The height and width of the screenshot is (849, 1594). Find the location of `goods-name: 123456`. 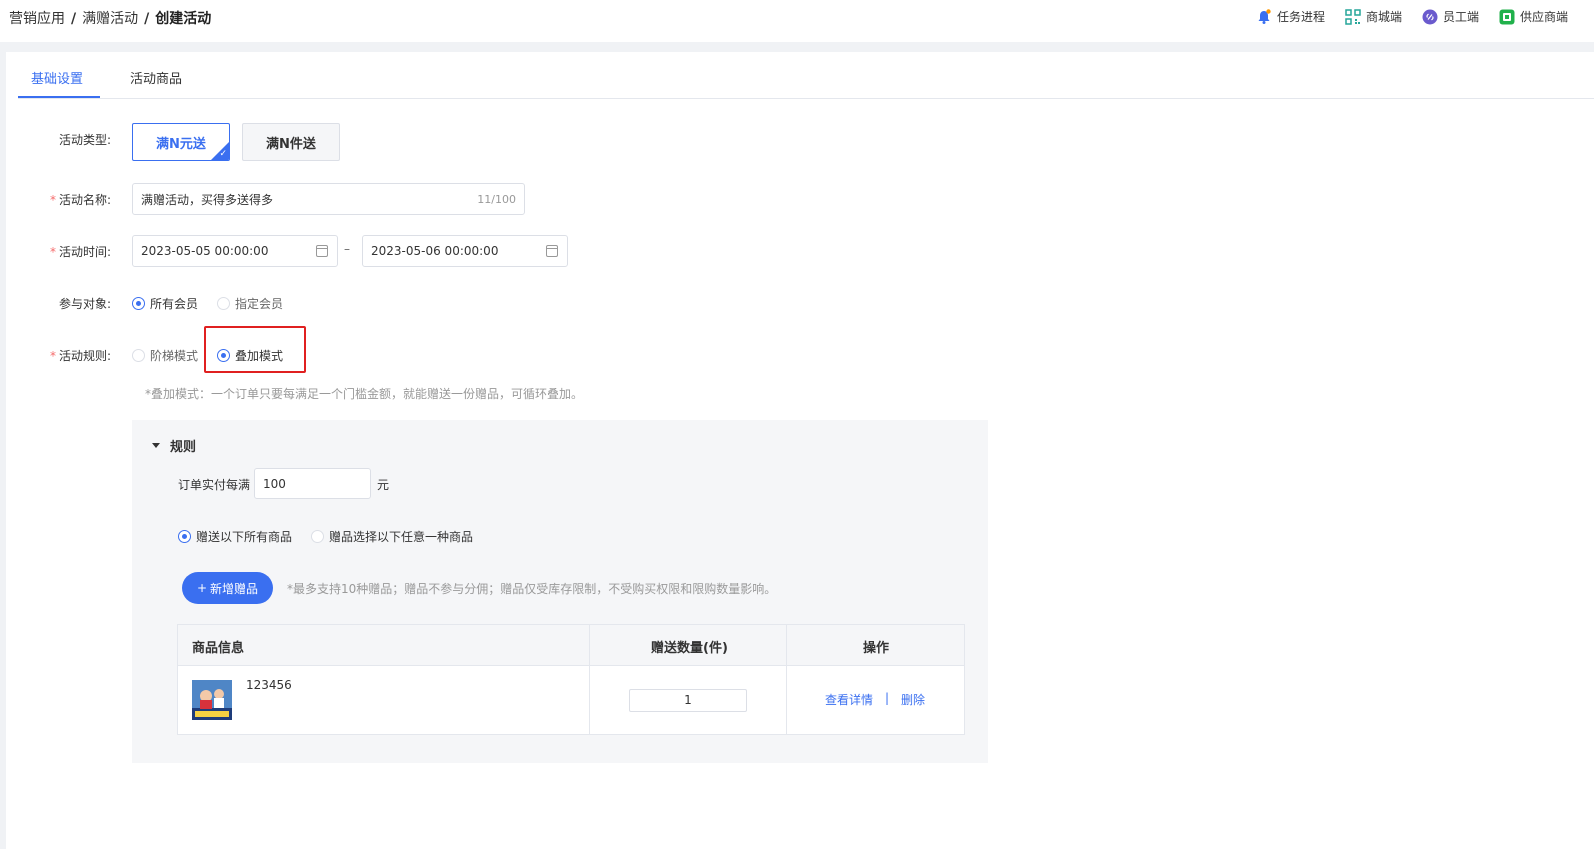

goods-name: 123456 is located at coordinates (269, 685).